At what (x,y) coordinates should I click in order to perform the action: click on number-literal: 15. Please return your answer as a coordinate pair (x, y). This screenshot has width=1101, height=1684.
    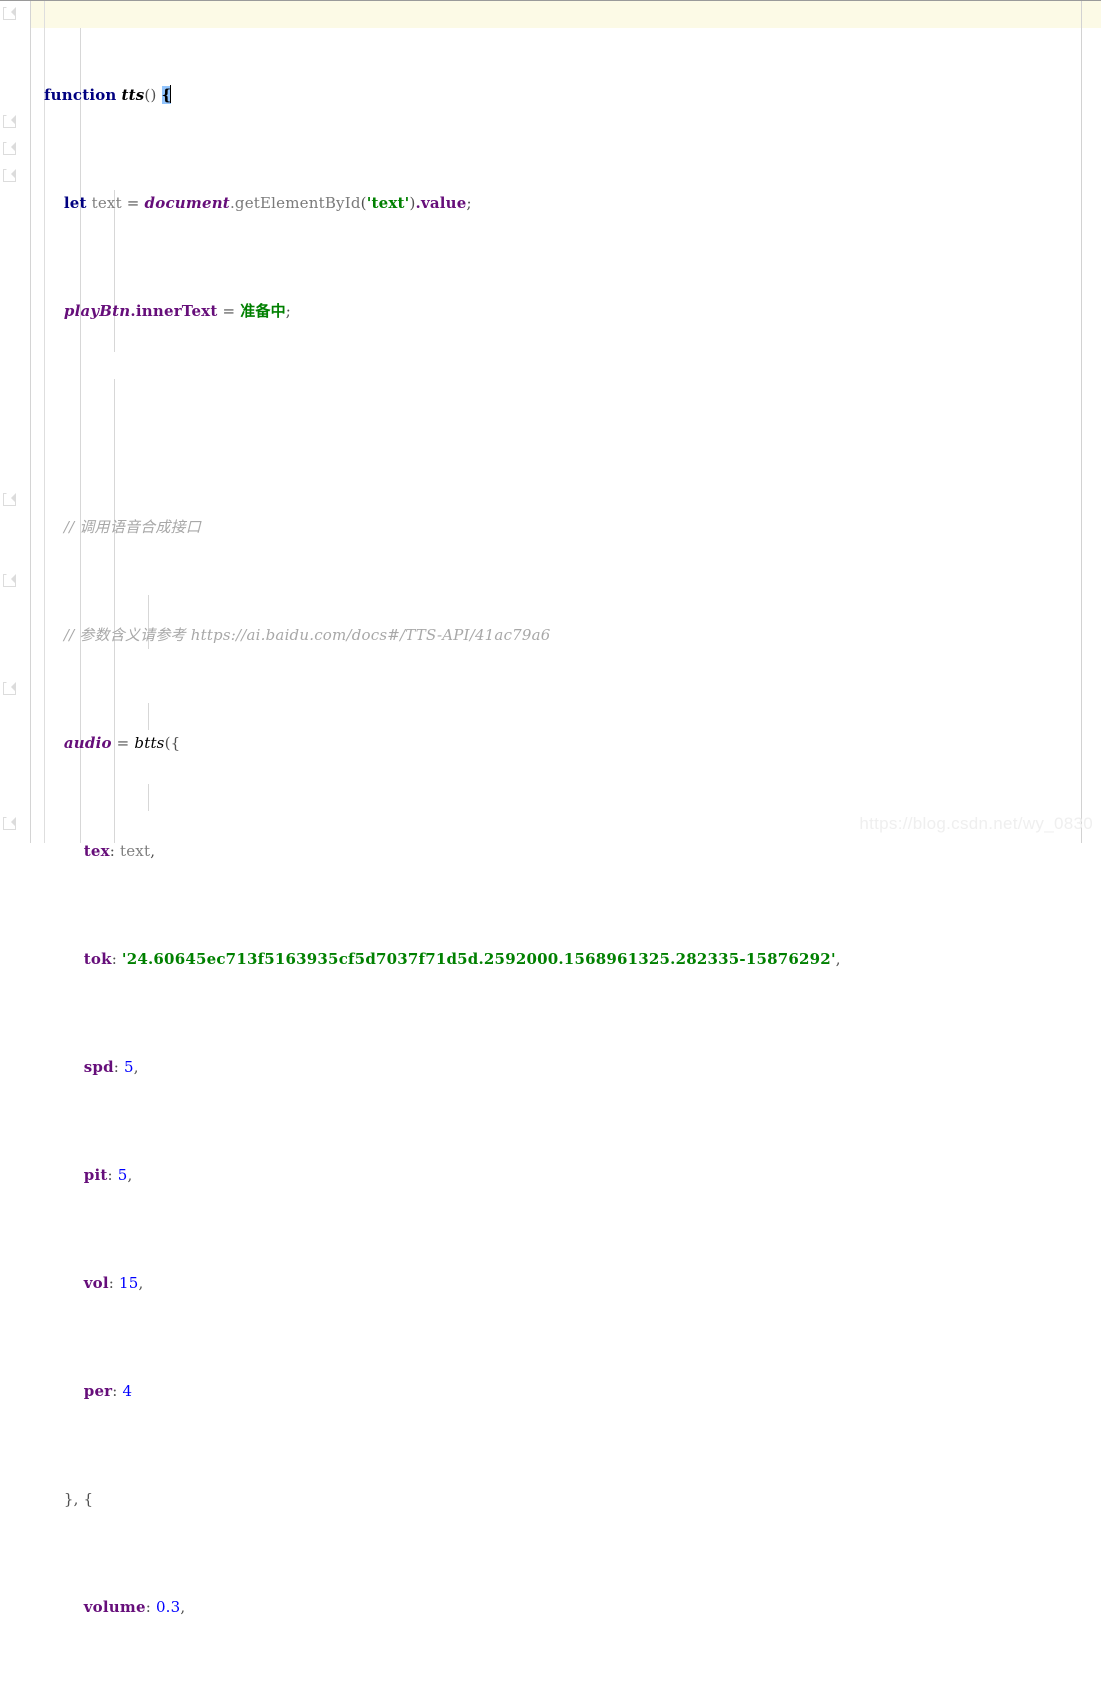
    Looking at the image, I should click on (129, 1283).